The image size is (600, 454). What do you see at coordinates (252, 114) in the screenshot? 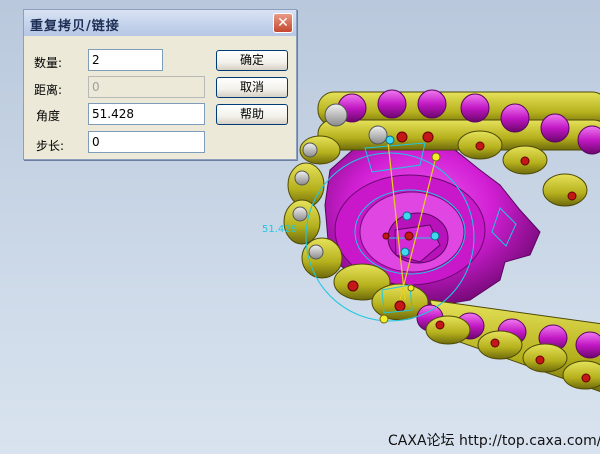
I see `help-button: 帮助` at bounding box center [252, 114].